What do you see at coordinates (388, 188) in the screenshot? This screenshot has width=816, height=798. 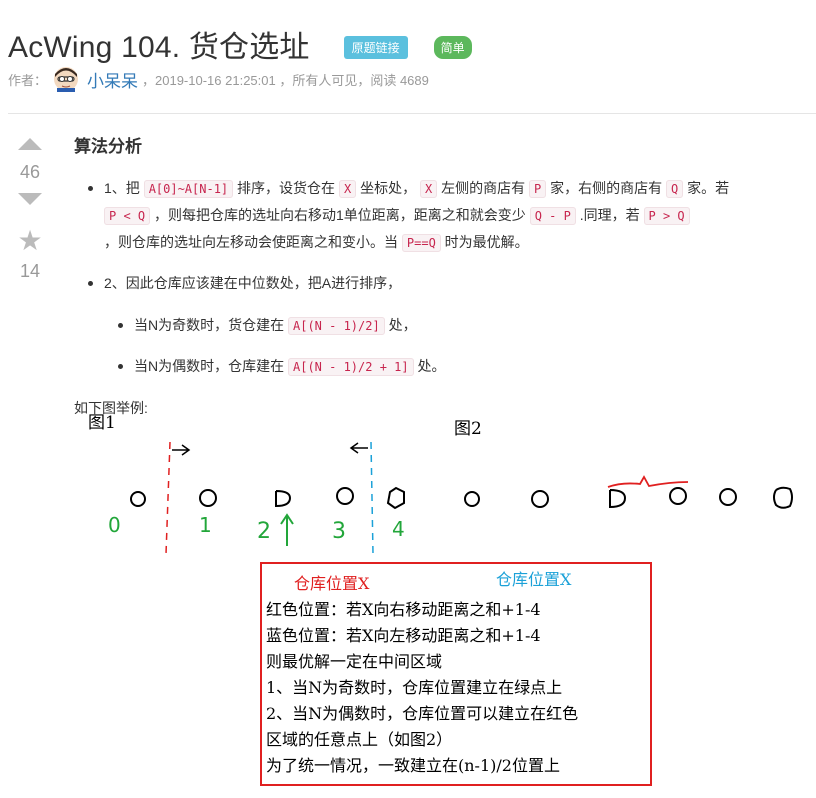 I see `text: 坐标处，` at bounding box center [388, 188].